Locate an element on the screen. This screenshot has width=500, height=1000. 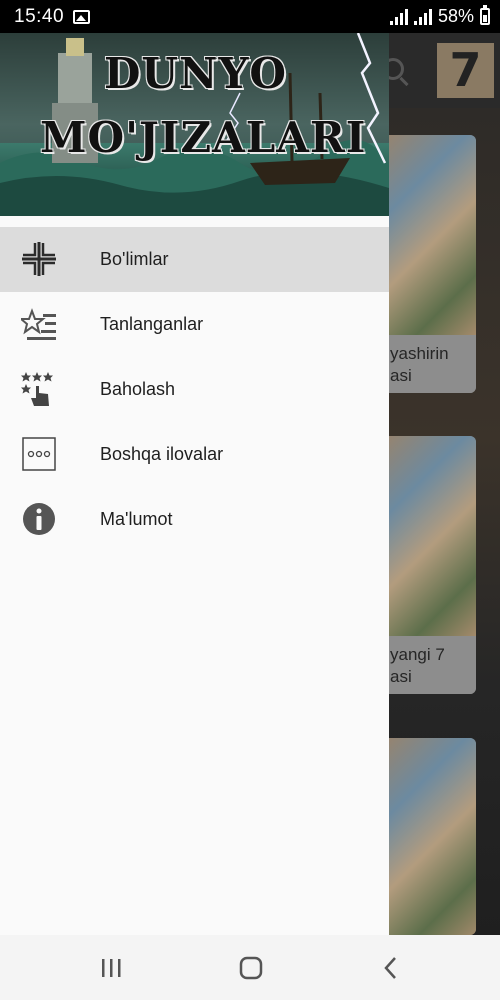
recents-button is located at coordinates (112, 968).